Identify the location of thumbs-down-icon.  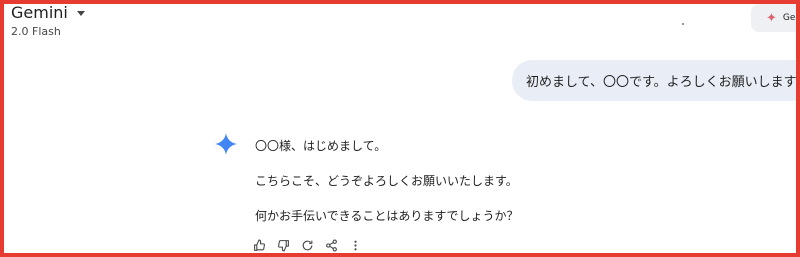
(283, 245).